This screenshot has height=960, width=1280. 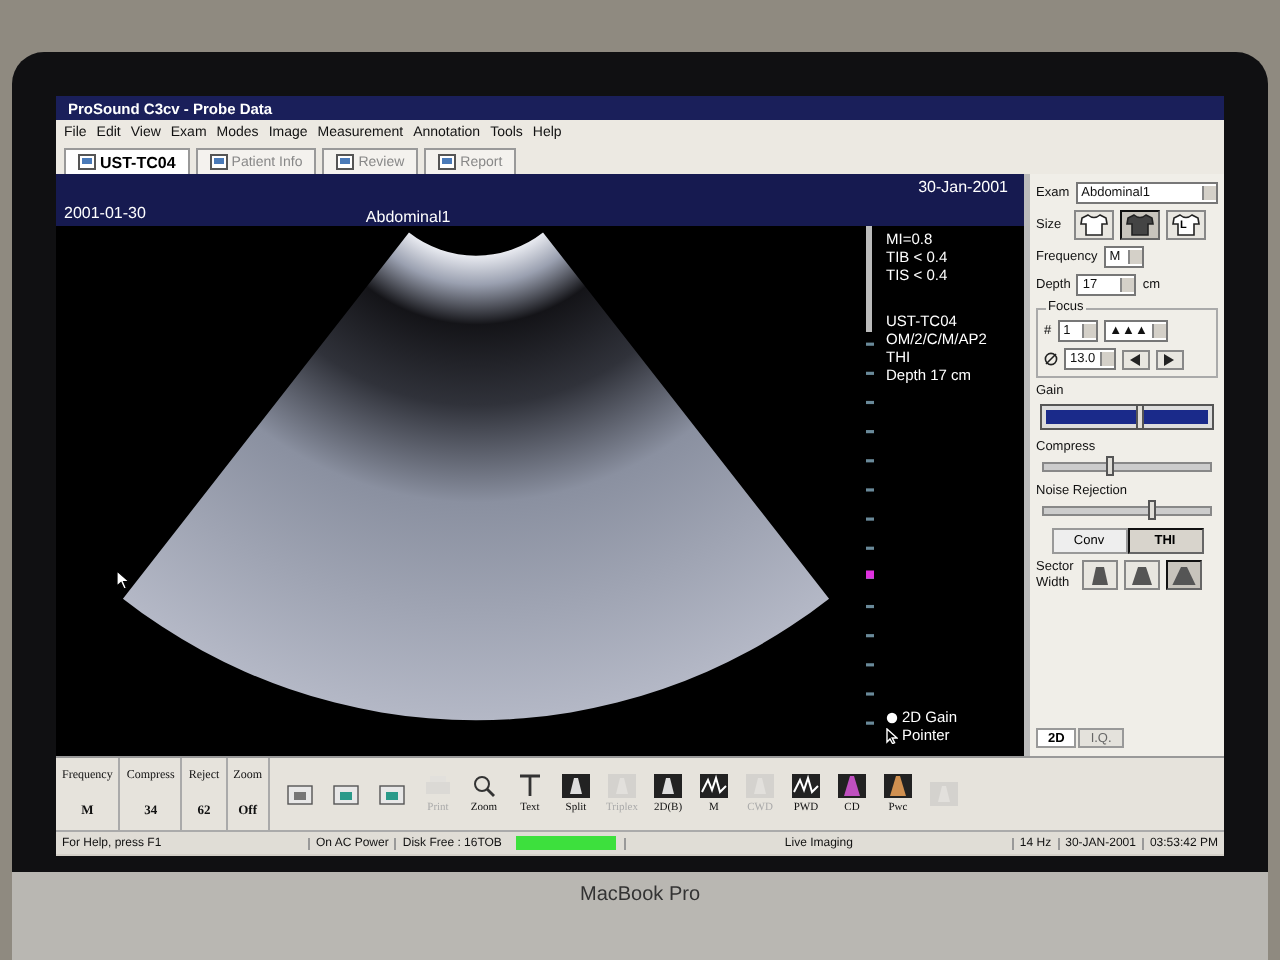 What do you see at coordinates (408, 217) in the screenshot?
I see `preset-name: Abdominal1` at bounding box center [408, 217].